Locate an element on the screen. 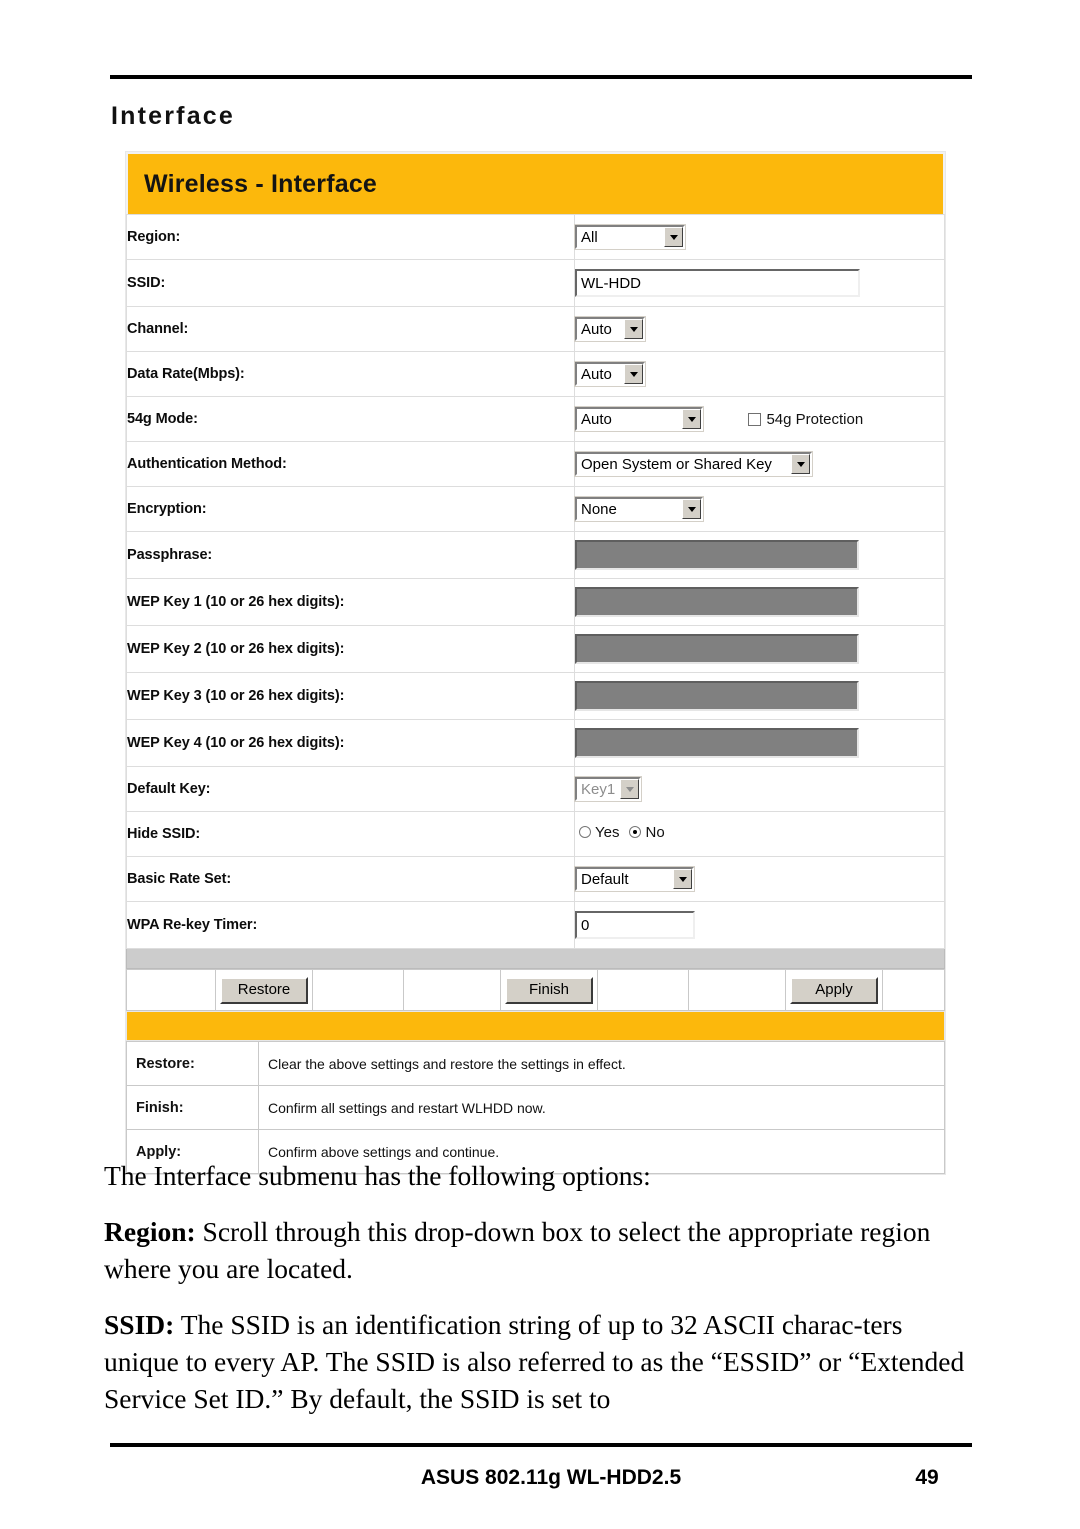  54g-protection-label: 54g Protection is located at coordinates (815, 419).